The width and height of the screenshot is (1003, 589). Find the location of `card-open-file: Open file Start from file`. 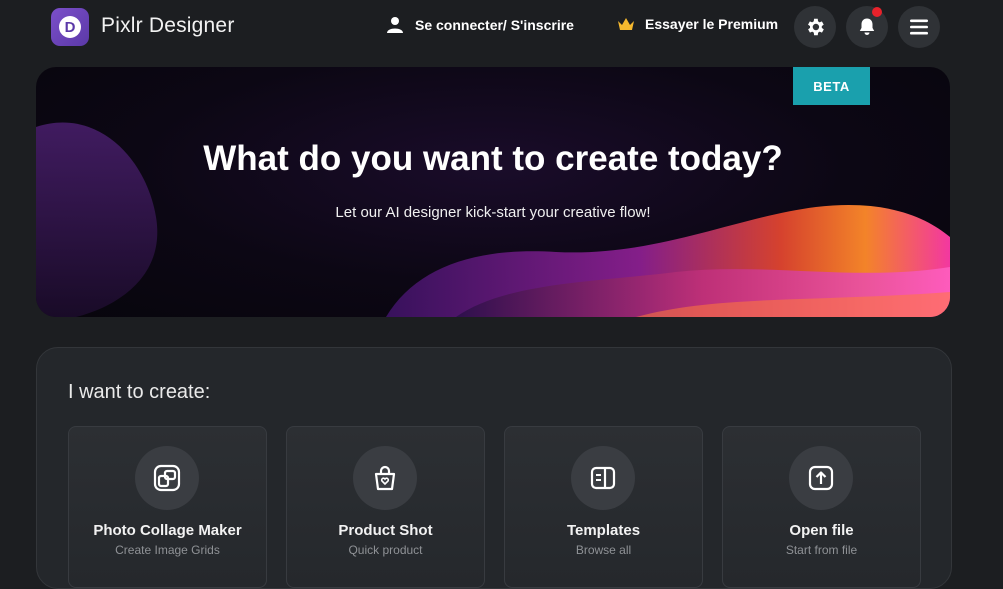

card-open-file: Open file Start from file is located at coordinates (821, 507).